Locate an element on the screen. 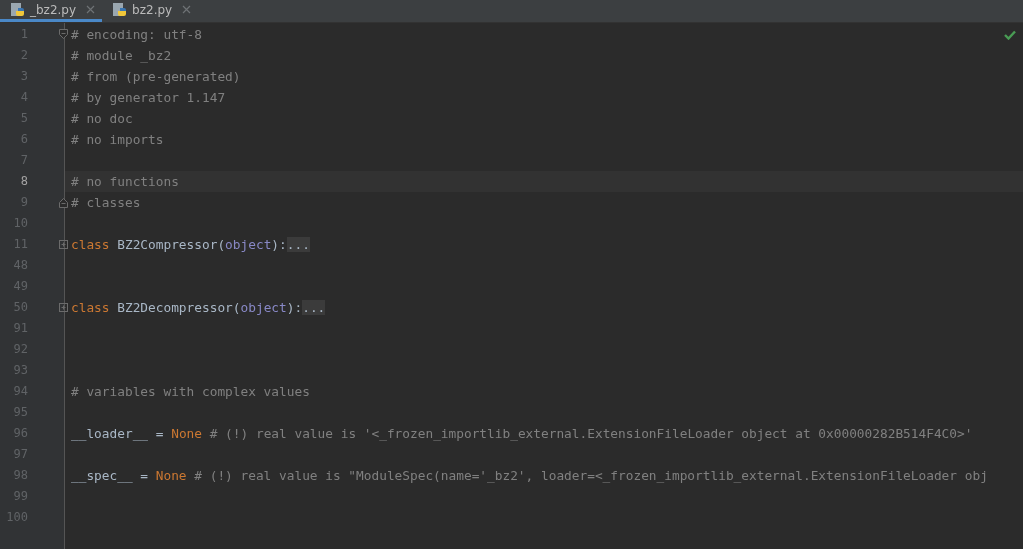  code-text: BZ2Compressor( is located at coordinates (171, 244).